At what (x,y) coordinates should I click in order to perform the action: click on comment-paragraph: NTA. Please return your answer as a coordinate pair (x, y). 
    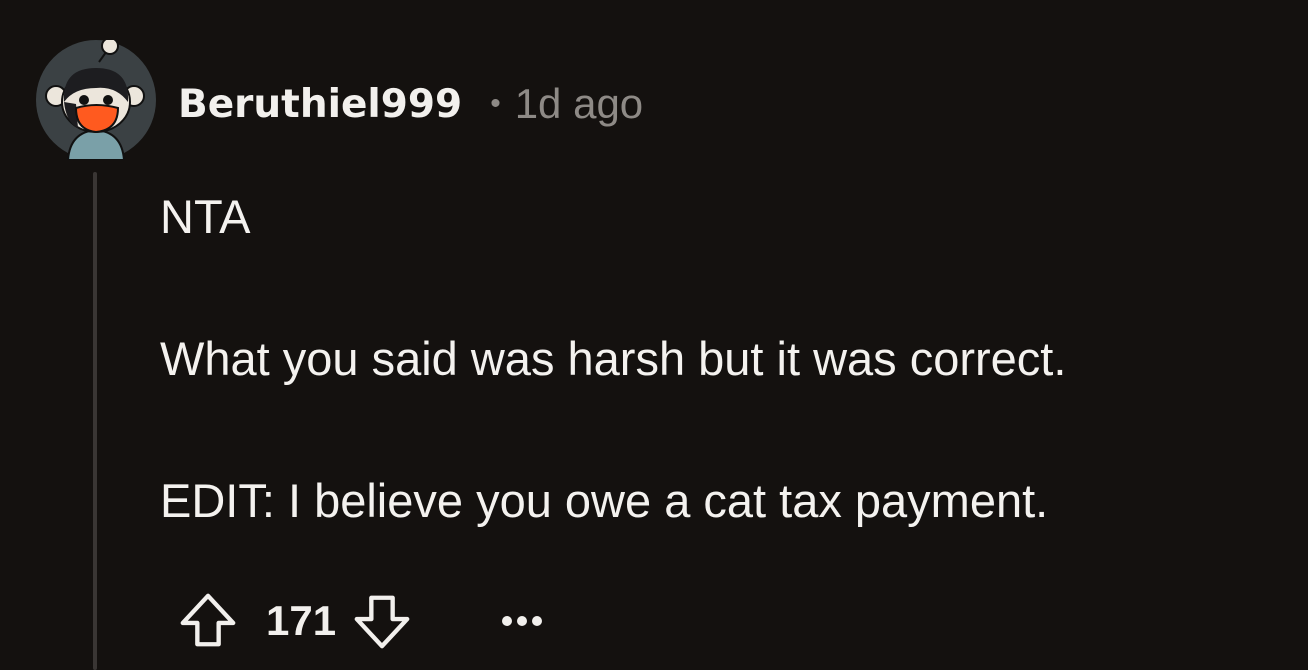
    Looking at the image, I should click on (205, 216).